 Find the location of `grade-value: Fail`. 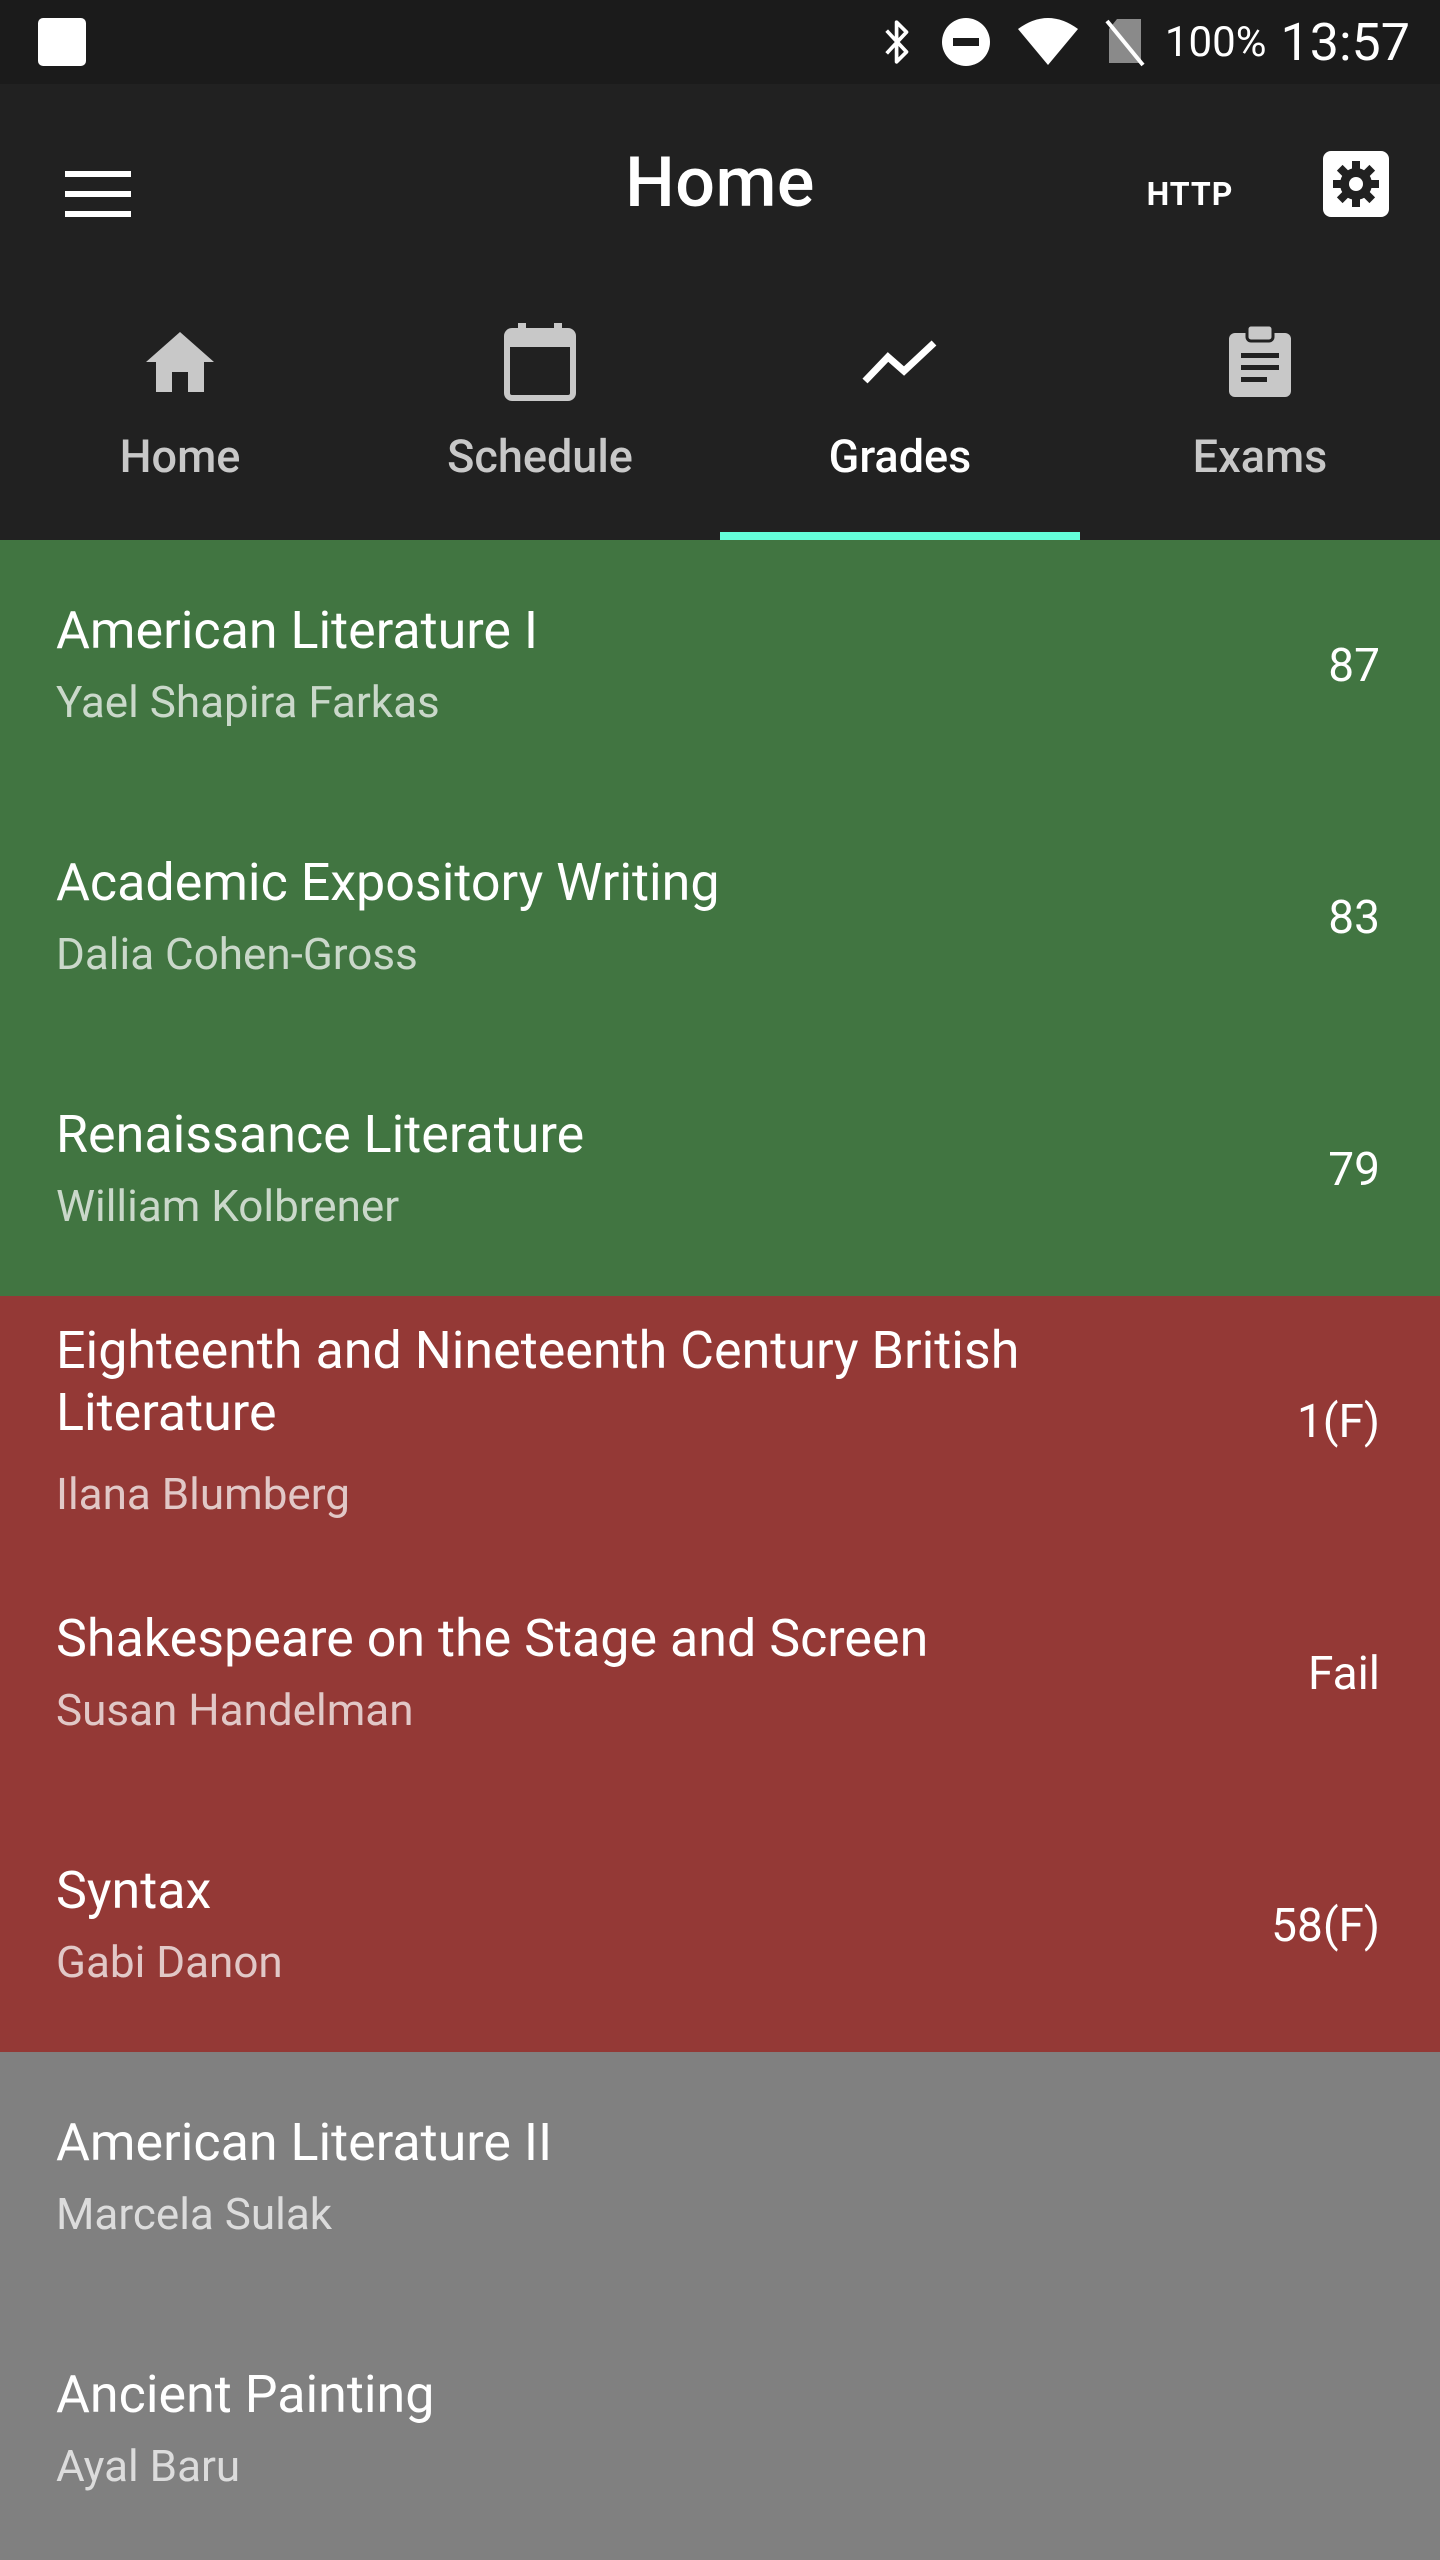

grade-value: Fail is located at coordinates (1343, 1674).